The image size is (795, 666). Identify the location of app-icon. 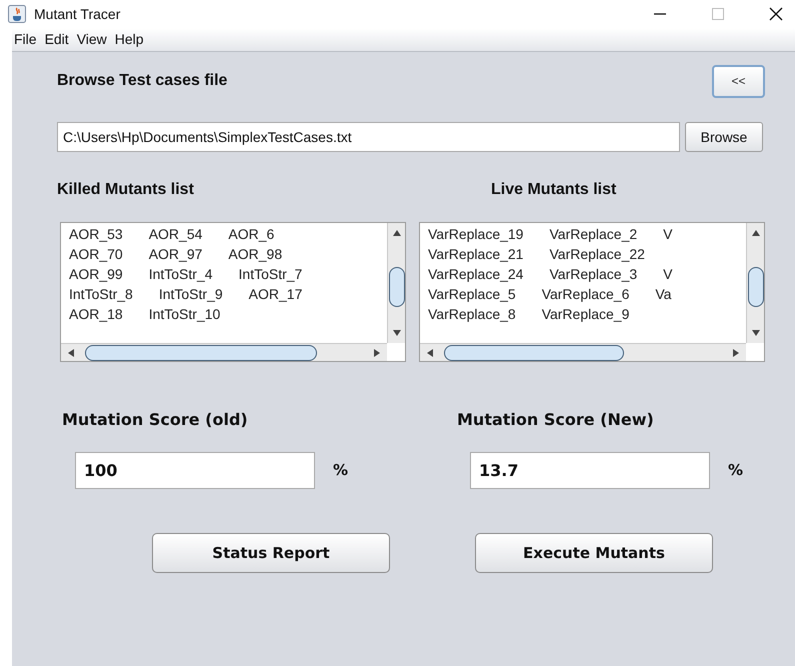
(17, 14).